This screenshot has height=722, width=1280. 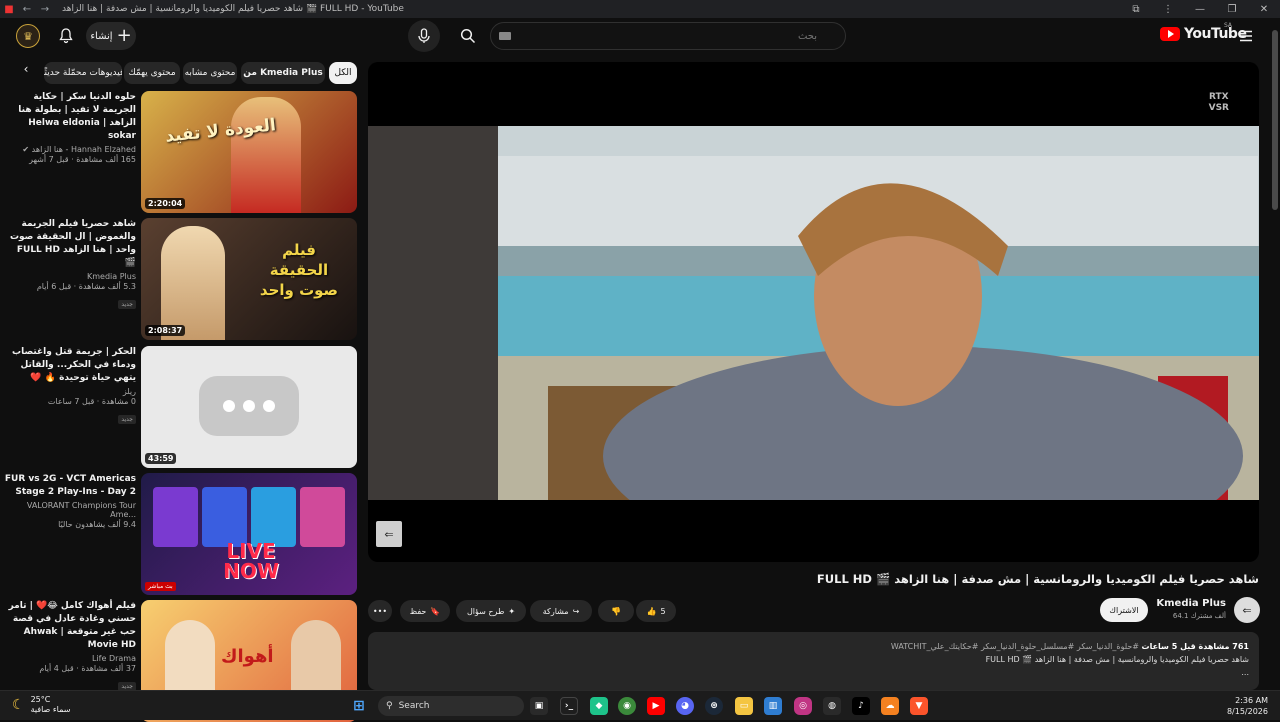 I want to click on search-icon: ⚲, so click(x=389, y=706).